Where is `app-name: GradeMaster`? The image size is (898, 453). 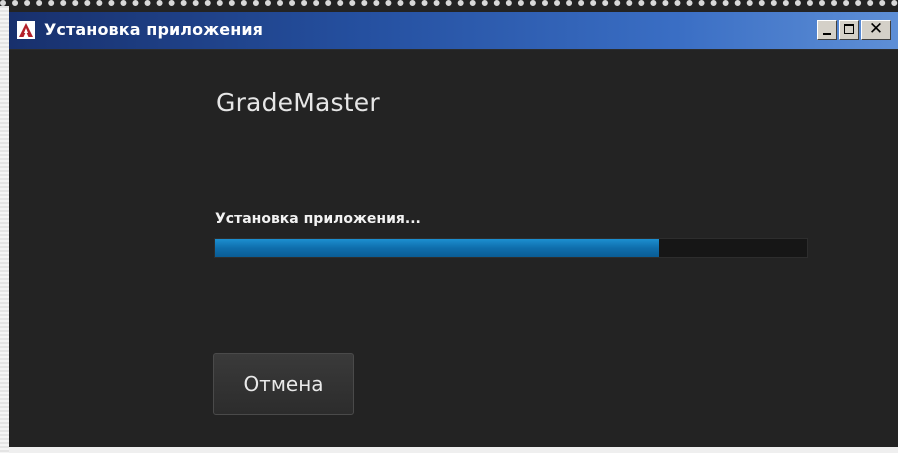 app-name: GradeMaster is located at coordinates (298, 102).